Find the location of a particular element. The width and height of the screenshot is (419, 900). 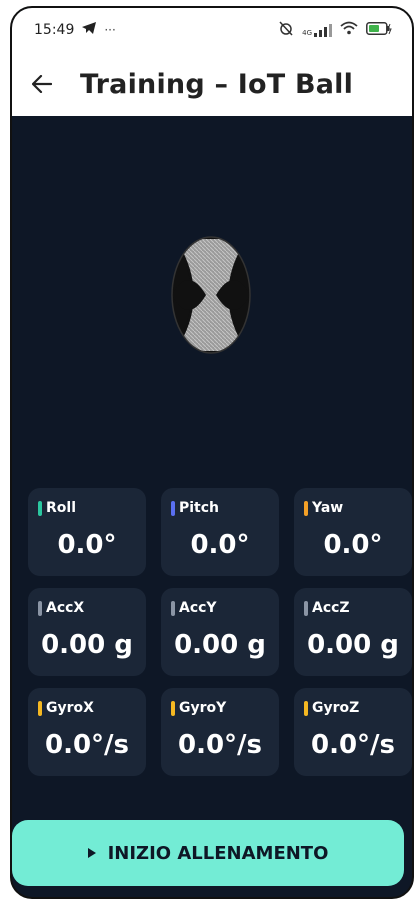

sensor-card-gyroy: GyroY 0.0°/s is located at coordinates (220, 732).